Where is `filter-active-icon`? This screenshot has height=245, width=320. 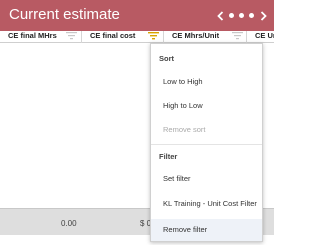 filter-active-icon is located at coordinates (153, 36).